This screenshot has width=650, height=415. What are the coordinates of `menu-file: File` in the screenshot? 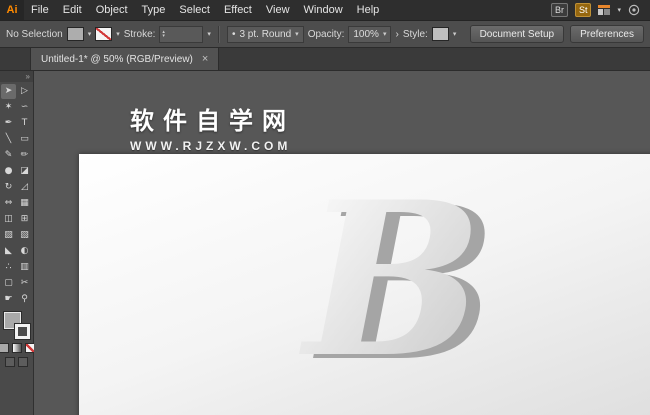 It's located at (40, 10).